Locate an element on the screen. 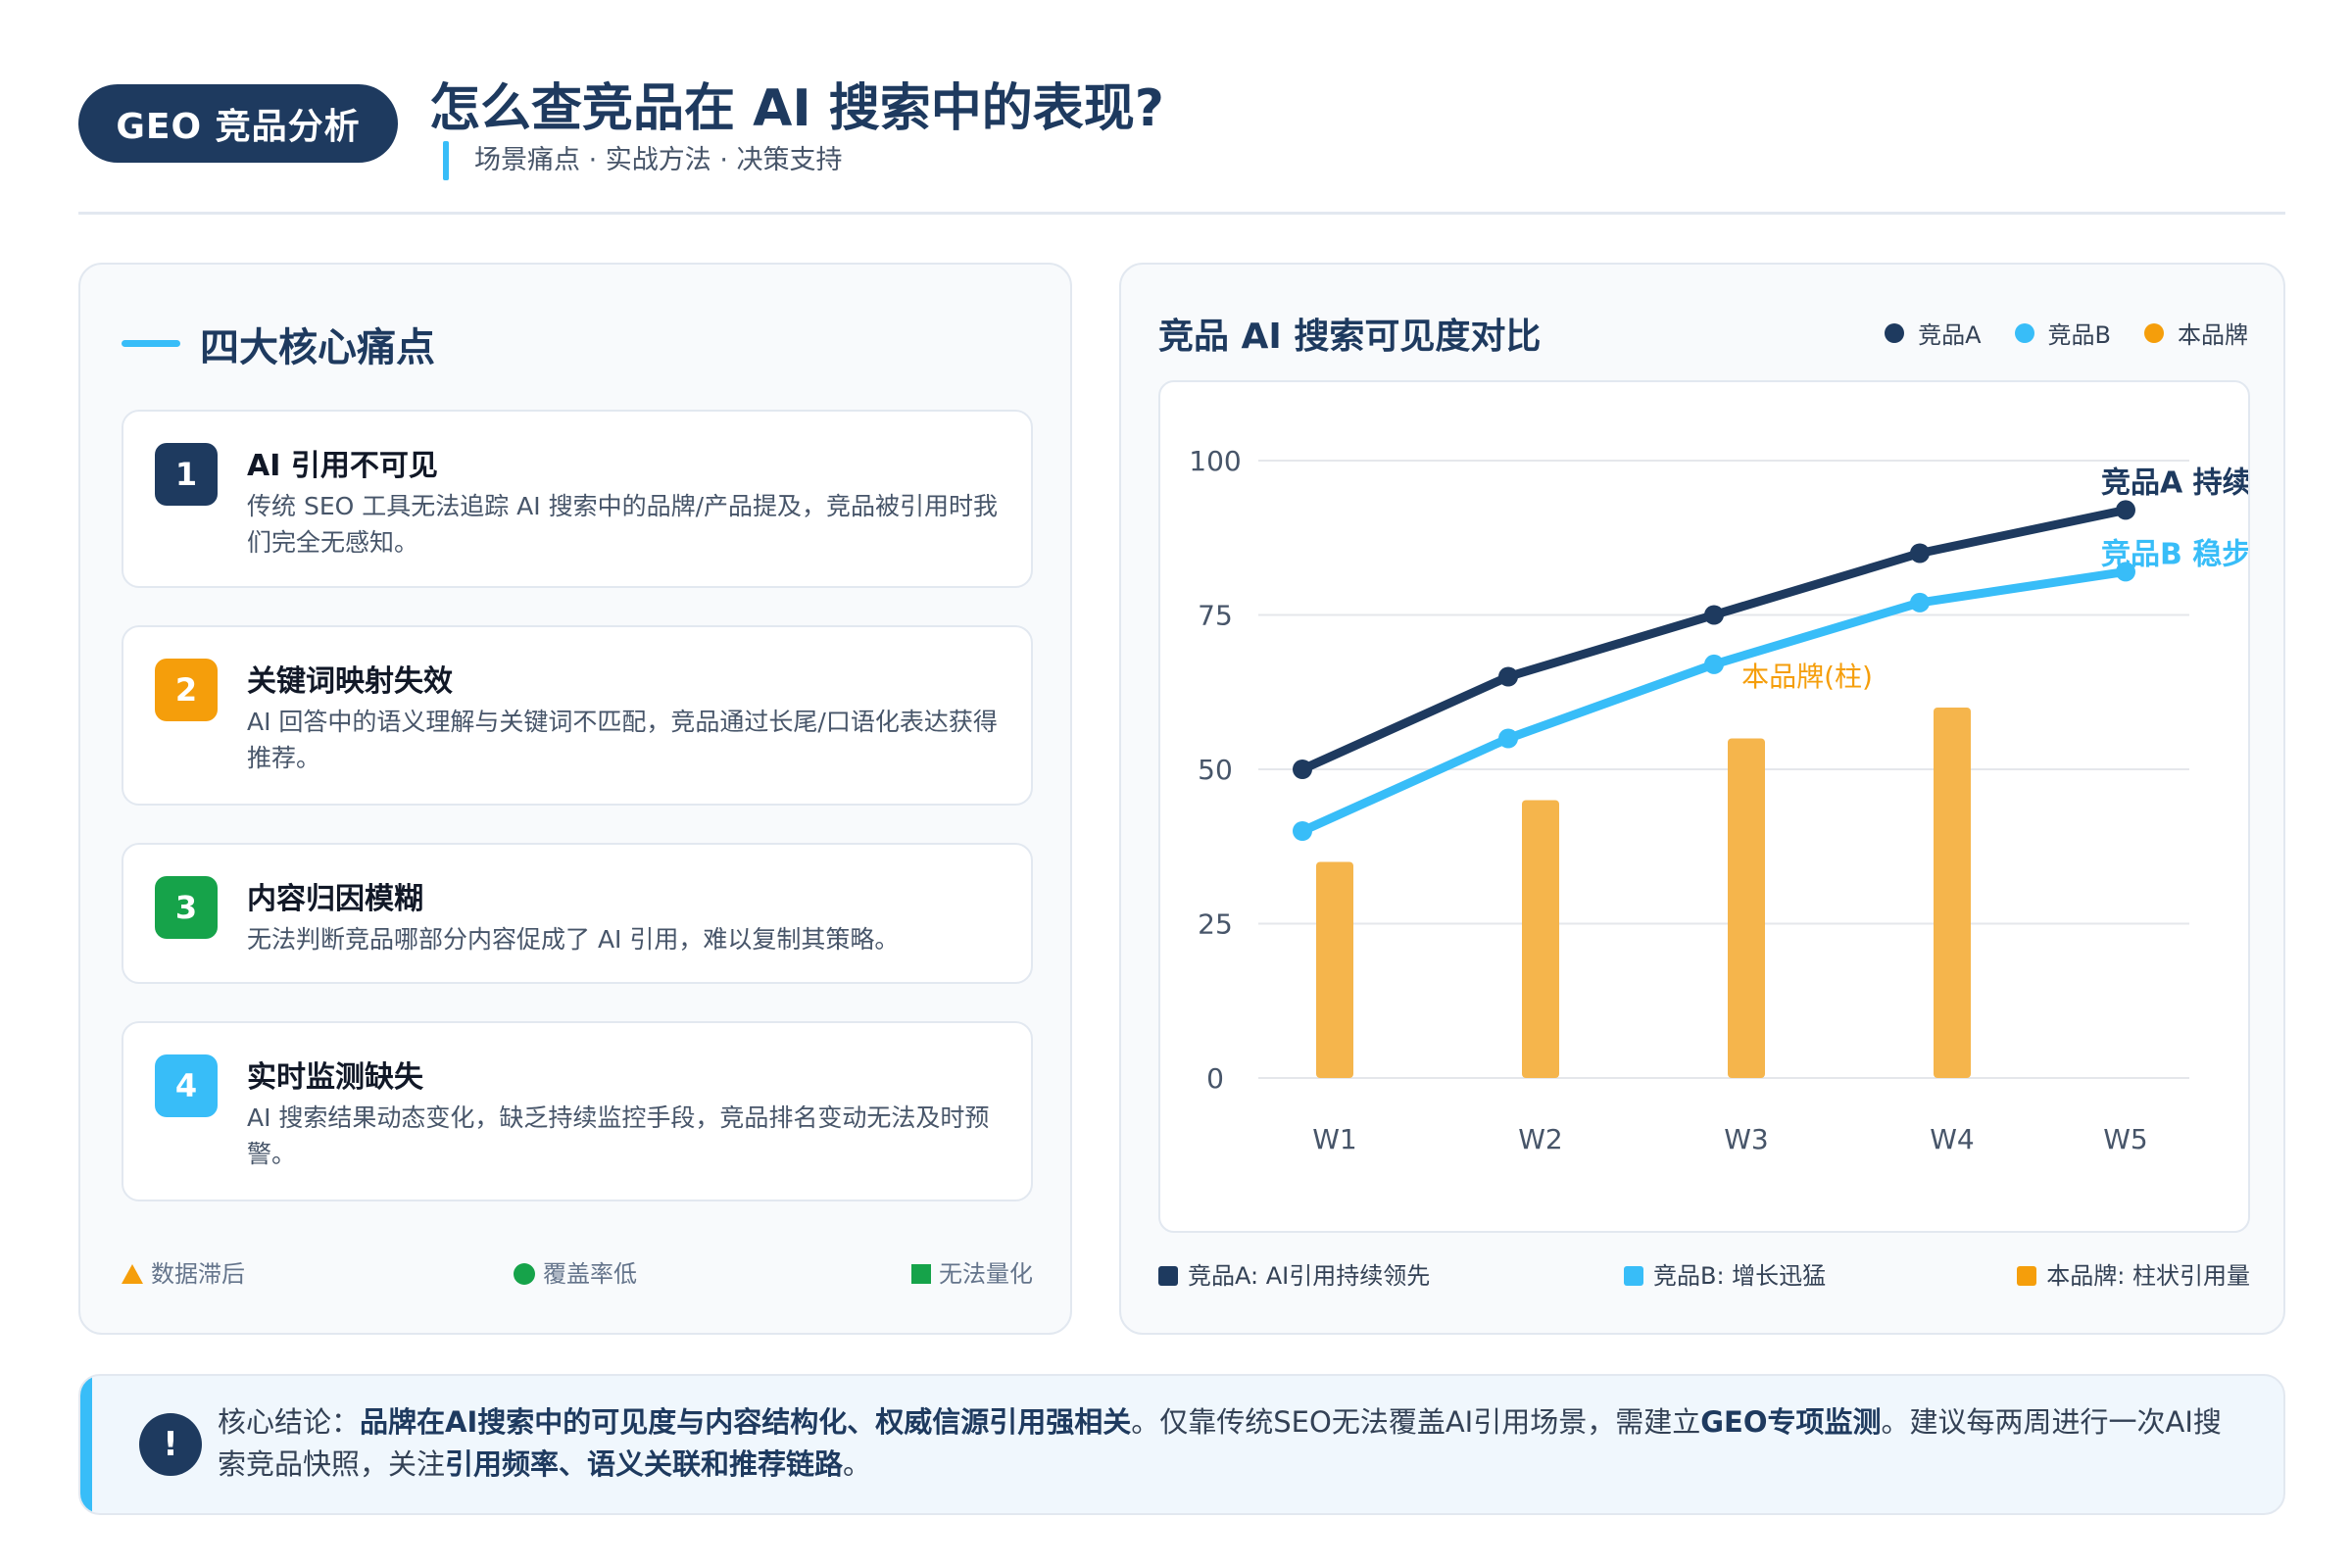 The width and height of the screenshot is (2352, 1568). summary-label: 本品牌: 柱状引用量 is located at coordinates (2148, 1276).